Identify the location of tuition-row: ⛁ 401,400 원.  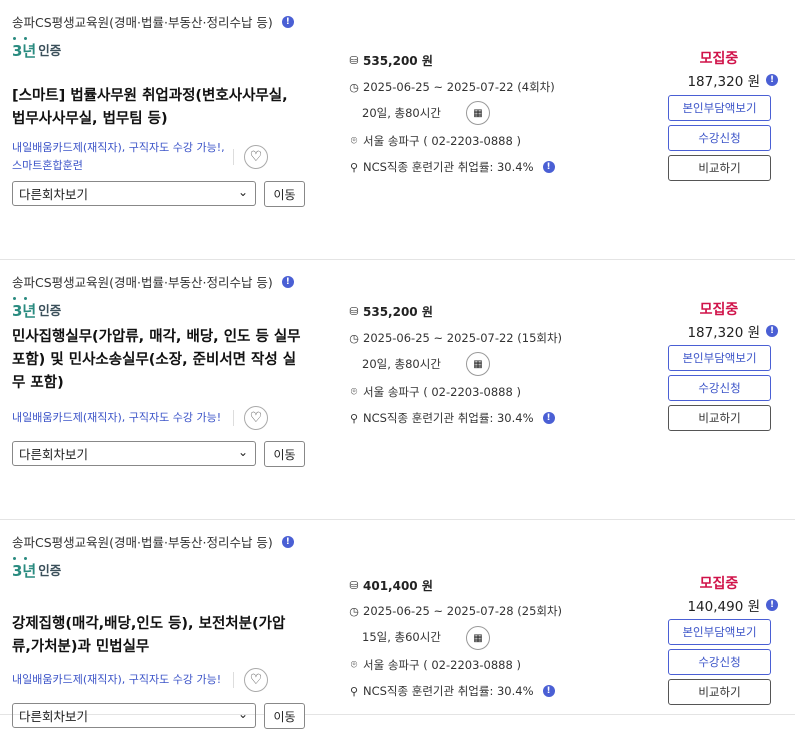
(390, 585).